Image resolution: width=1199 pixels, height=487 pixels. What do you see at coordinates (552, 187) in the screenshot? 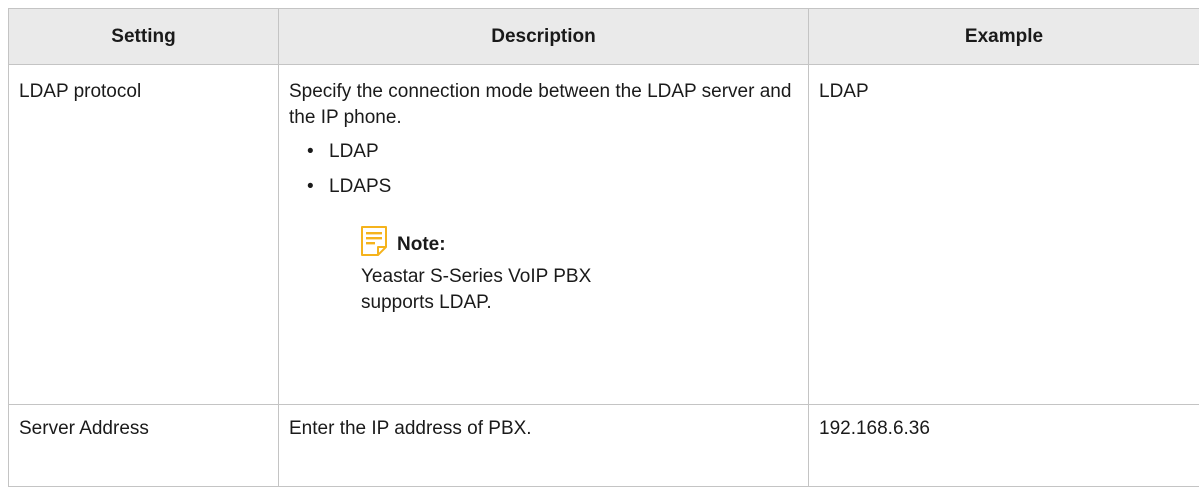
I see `list-item: • LDAPS` at bounding box center [552, 187].